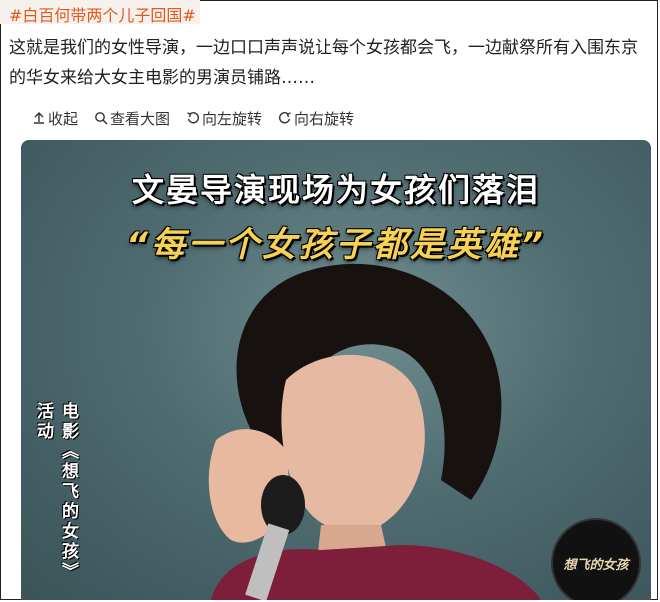 The width and height of the screenshot is (660, 602). I want to click on rotate-right-label: 向右旋转, so click(324, 118).